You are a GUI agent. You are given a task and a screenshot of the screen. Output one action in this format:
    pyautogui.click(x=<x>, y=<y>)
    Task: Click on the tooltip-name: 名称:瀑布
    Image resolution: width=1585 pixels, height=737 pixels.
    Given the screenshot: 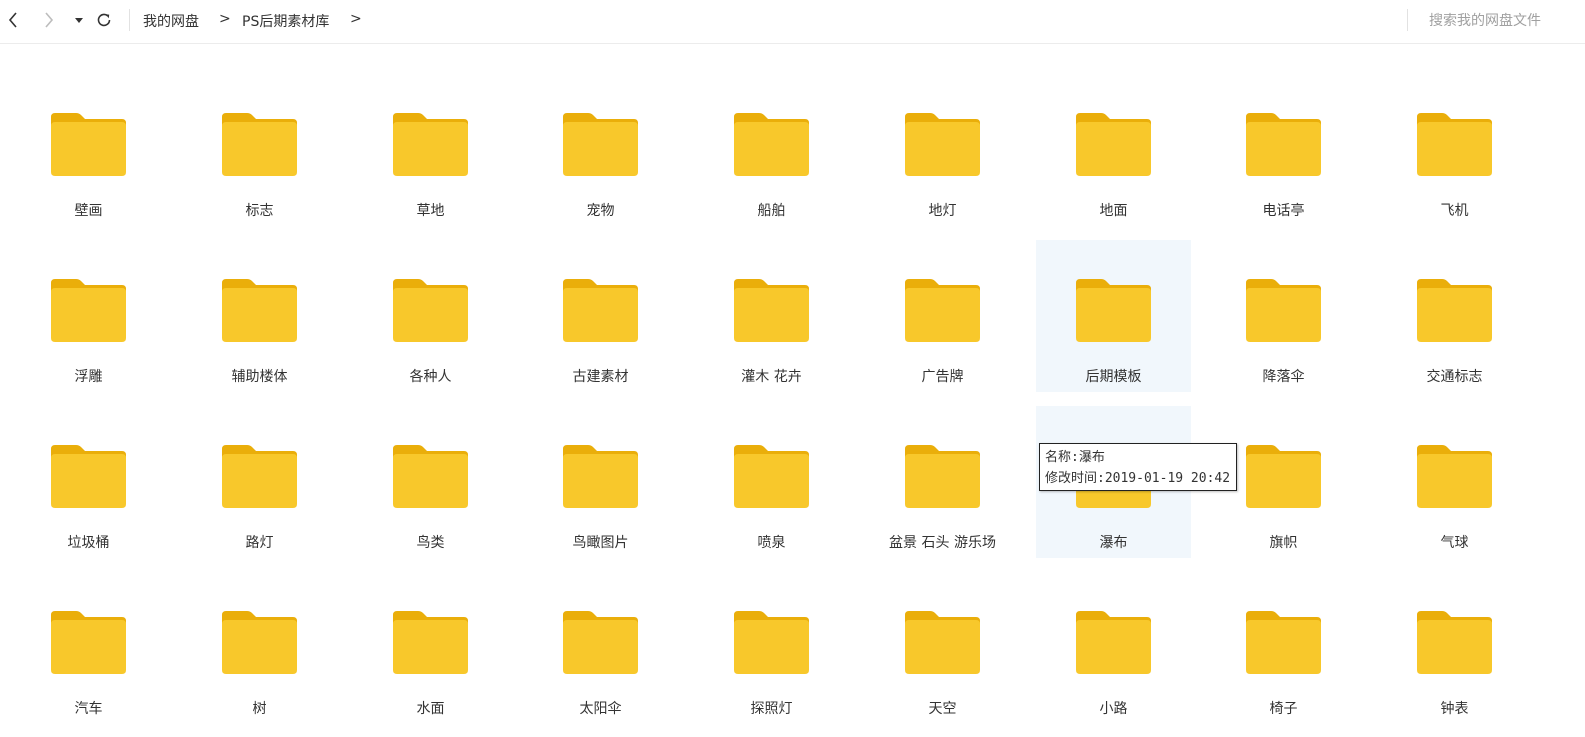 What is the action you would take?
    pyautogui.click(x=1075, y=457)
    